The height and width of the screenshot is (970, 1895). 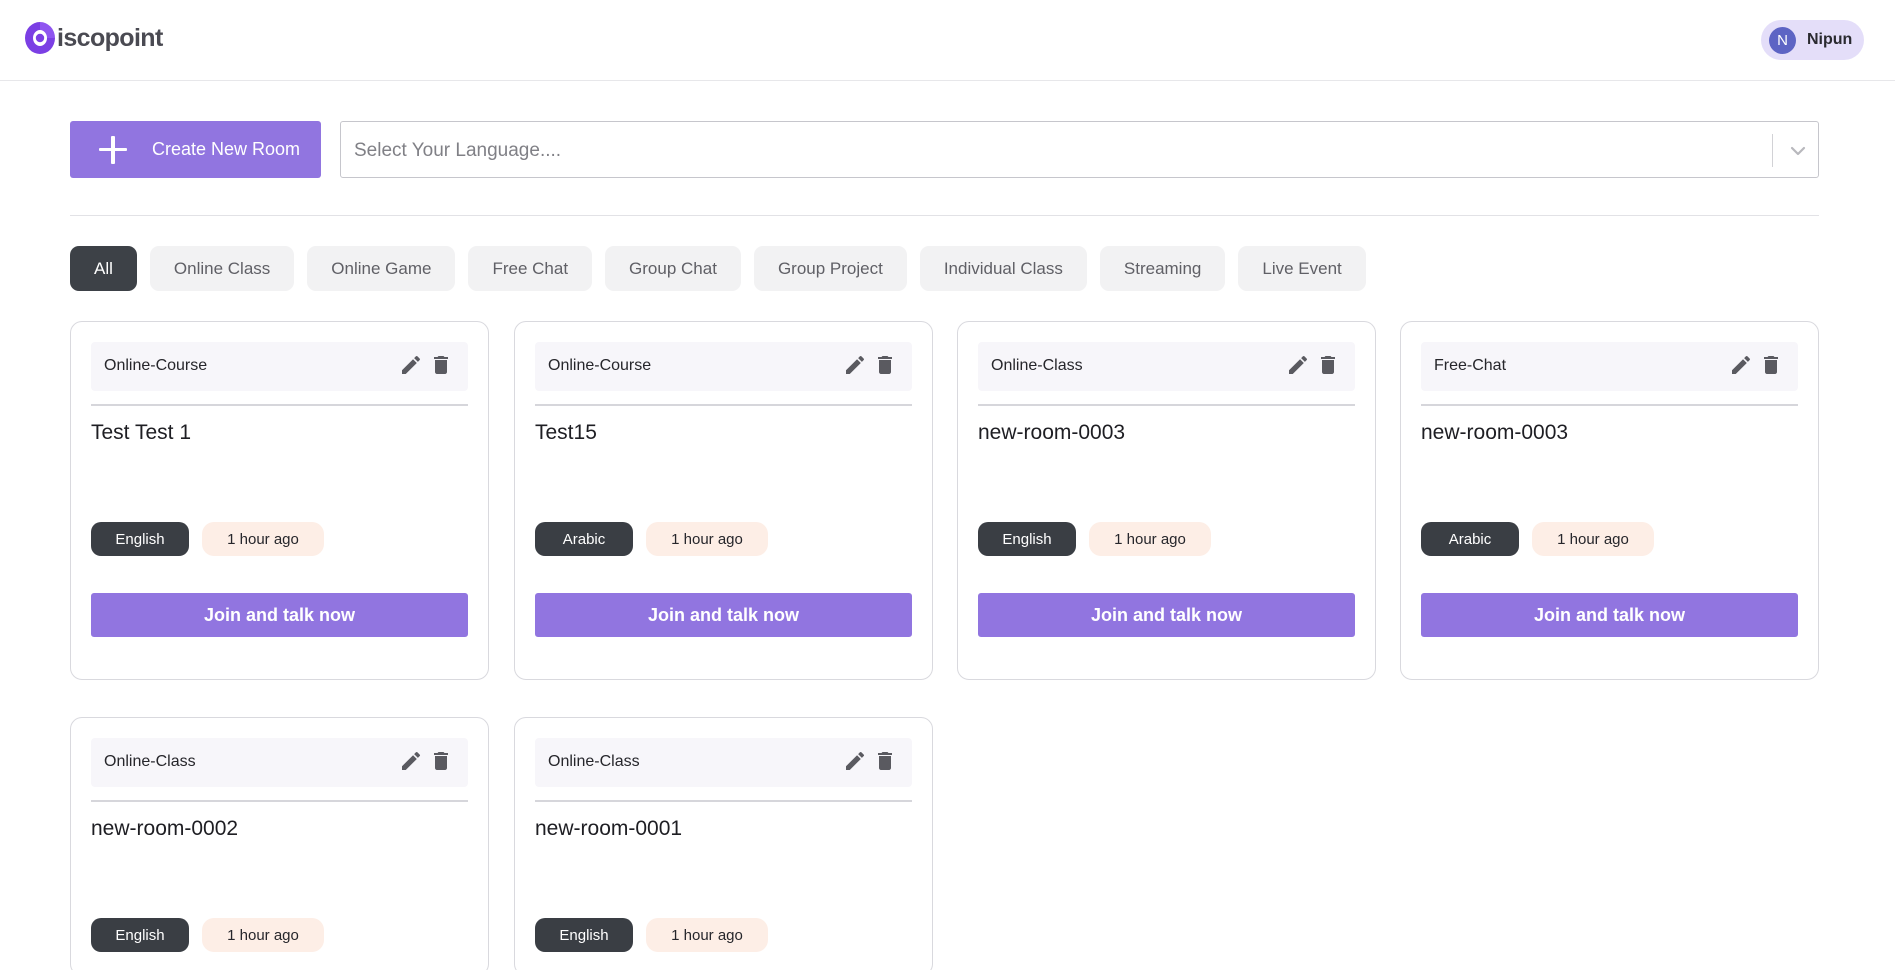 I want to click on room-title: Test Test 1, so click(x=141, y=432).